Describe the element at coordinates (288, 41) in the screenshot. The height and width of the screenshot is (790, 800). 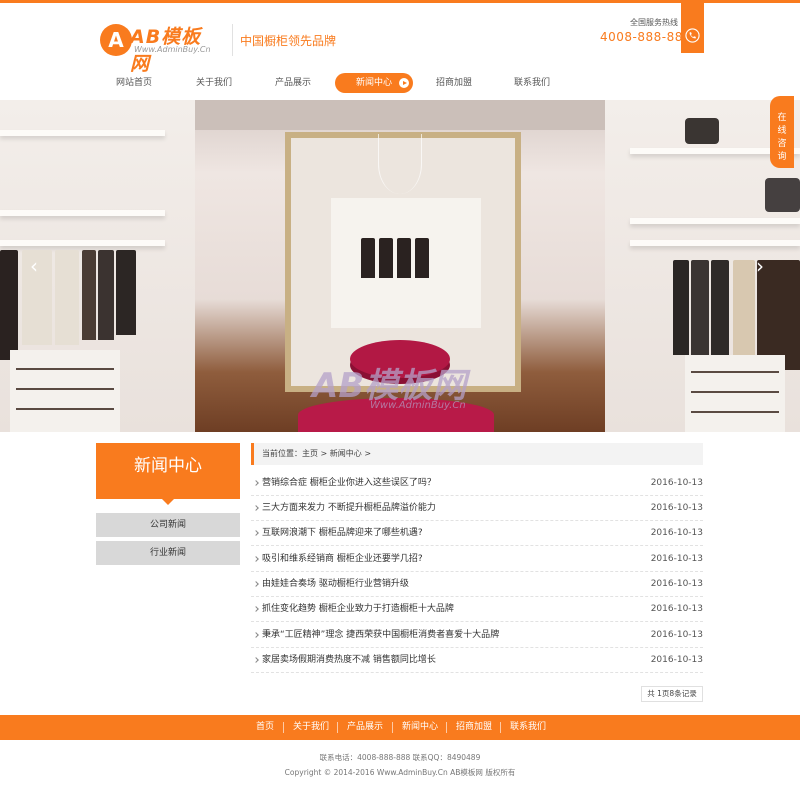
I see `site-slogan: 中国橱柜领先品牌` at that location.